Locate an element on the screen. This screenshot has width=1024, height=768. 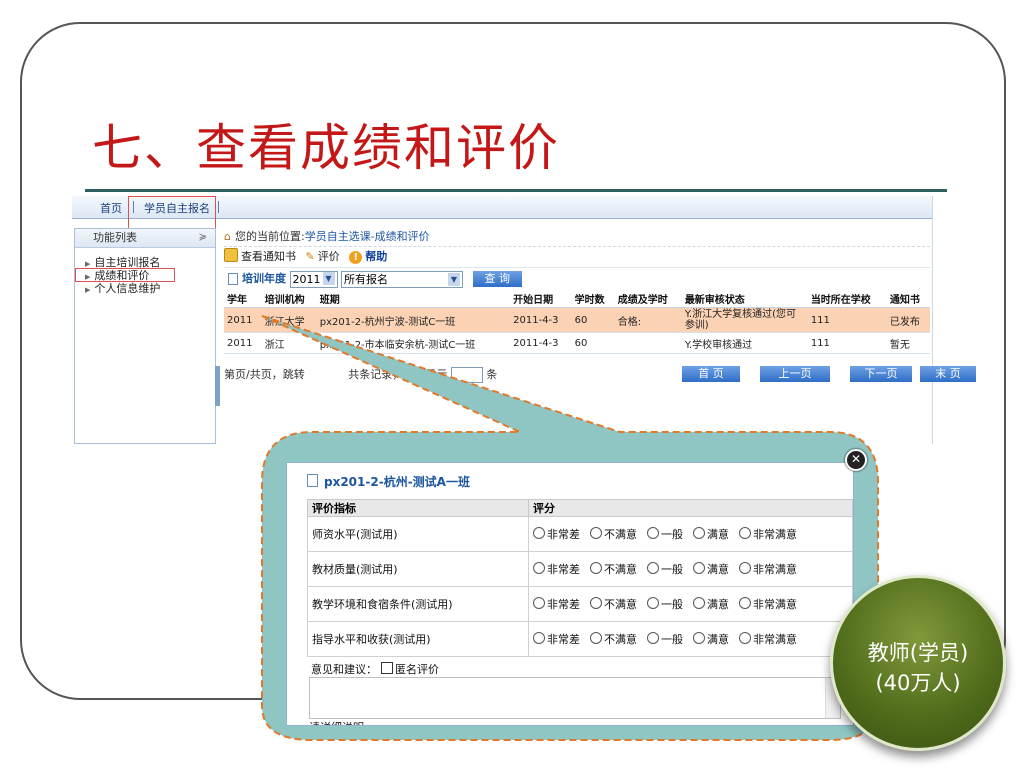
evaluation-row: 教学环境和食宿条件(测试用) 非常差 不满意 一般 满意 非常满意 is located at coordinates (580, 604).